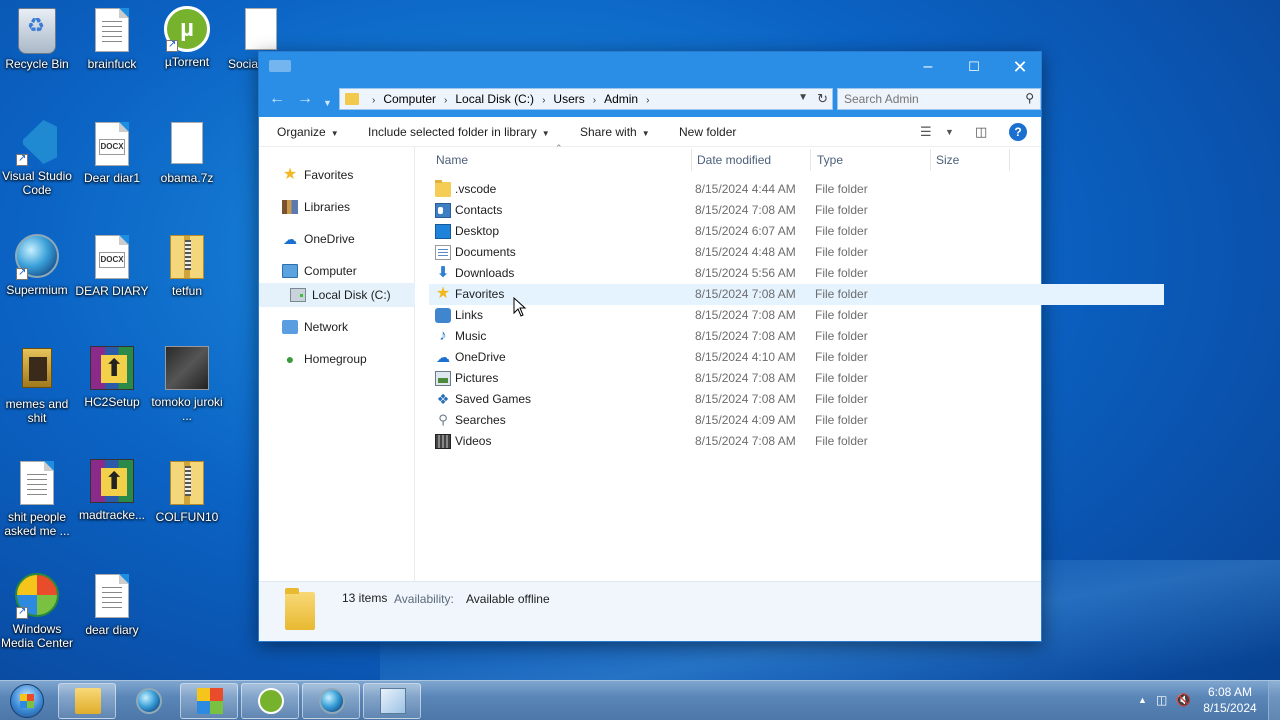 The image size is (1280, 720). Describe the element at coordinates (830, 160) in the screenshot. I see `column-label: Type` at that location.